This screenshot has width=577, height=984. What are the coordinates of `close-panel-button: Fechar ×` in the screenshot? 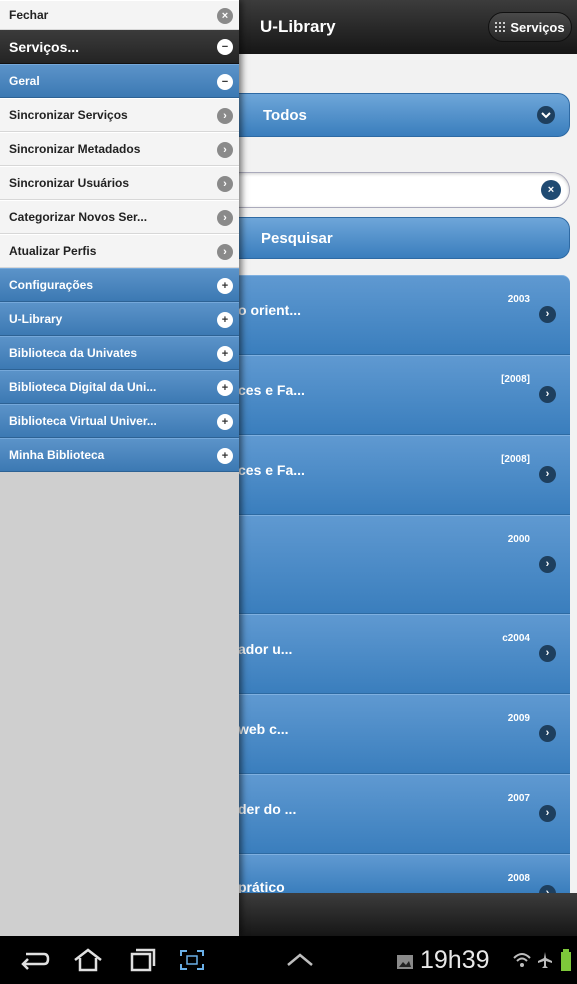 It's located at (119, 15).